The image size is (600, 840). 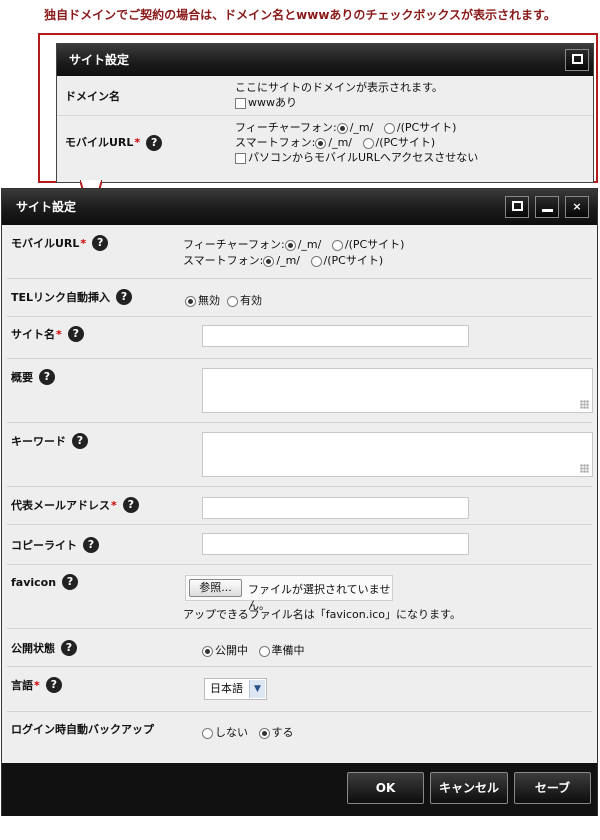 I want to click on row-language: 言語 *? 日本語 ▼, so click(x=299, y=689).